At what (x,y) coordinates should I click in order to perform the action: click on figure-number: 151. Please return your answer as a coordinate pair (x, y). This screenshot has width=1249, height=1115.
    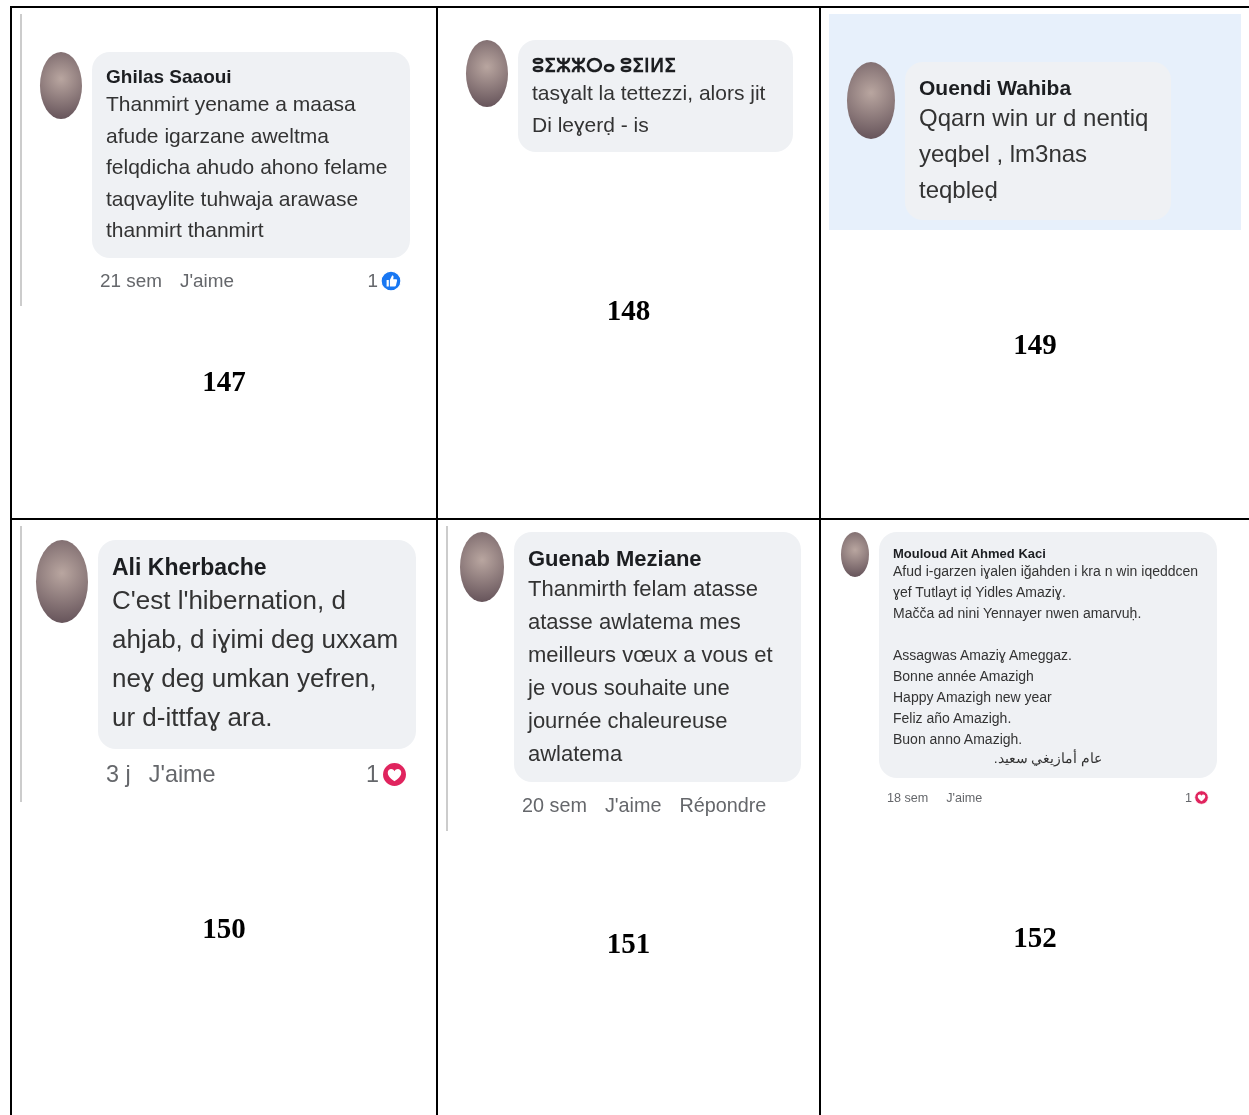
    Looking at the image, I should click on (628, 943).